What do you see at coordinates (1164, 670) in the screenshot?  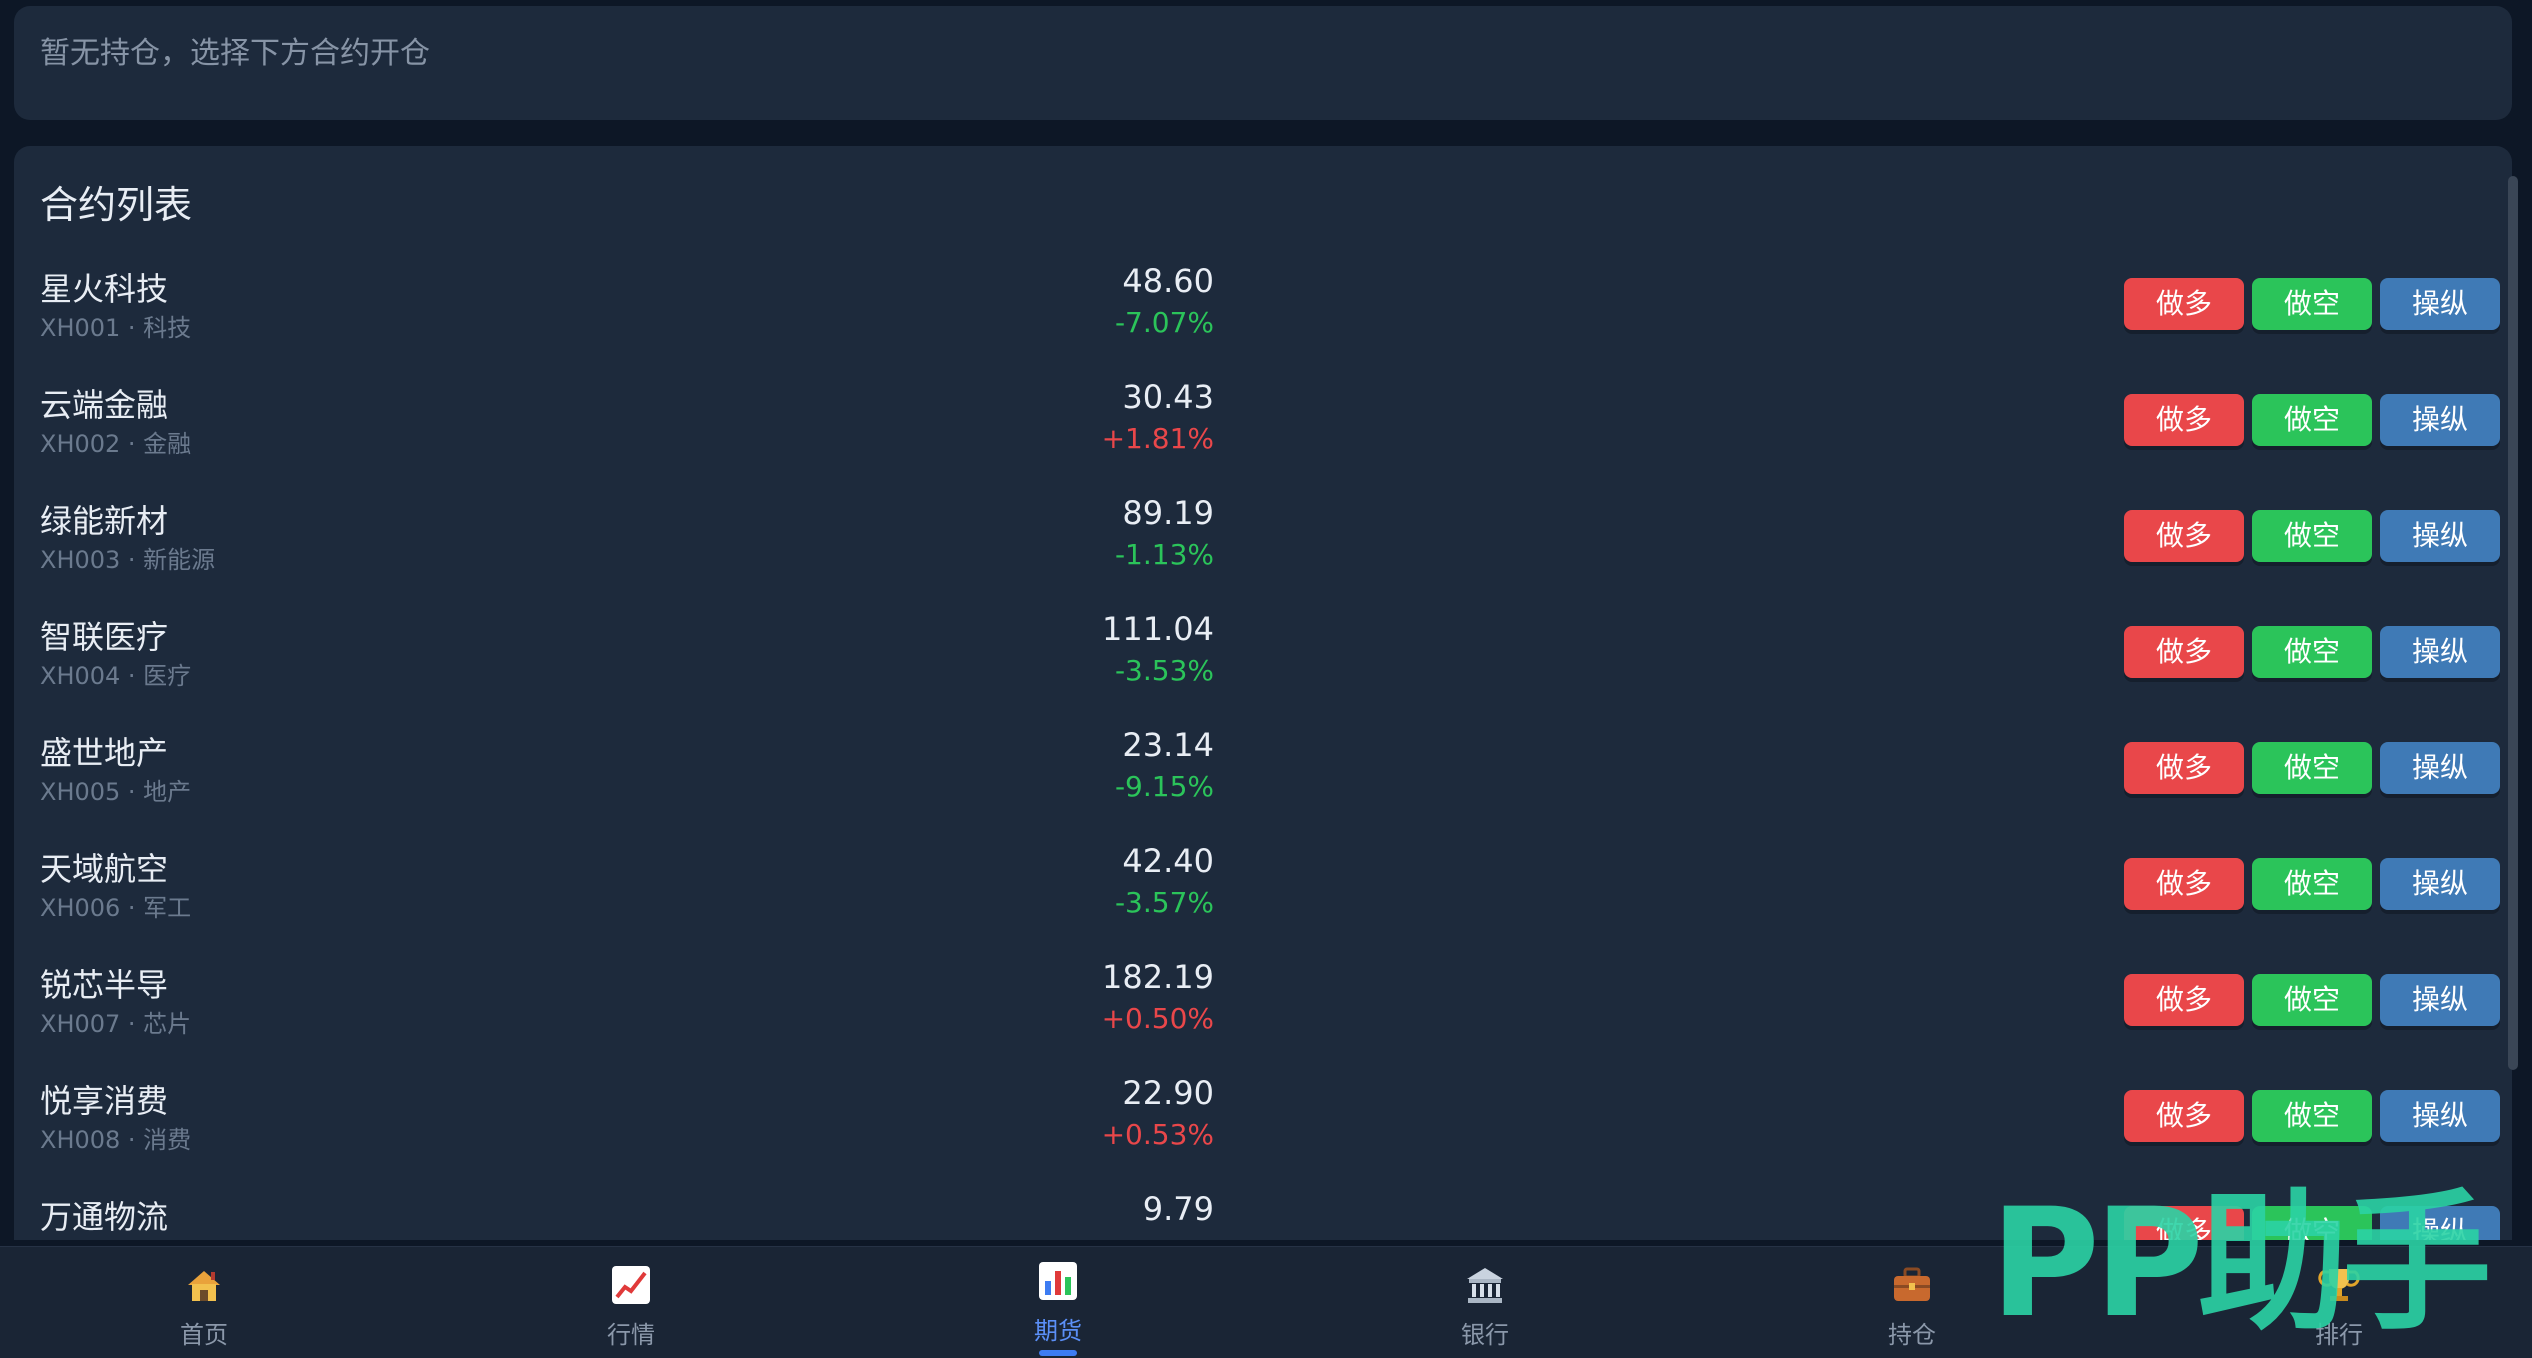 I see `contract-change: -3.53%` at bounding box center [1164, 670].